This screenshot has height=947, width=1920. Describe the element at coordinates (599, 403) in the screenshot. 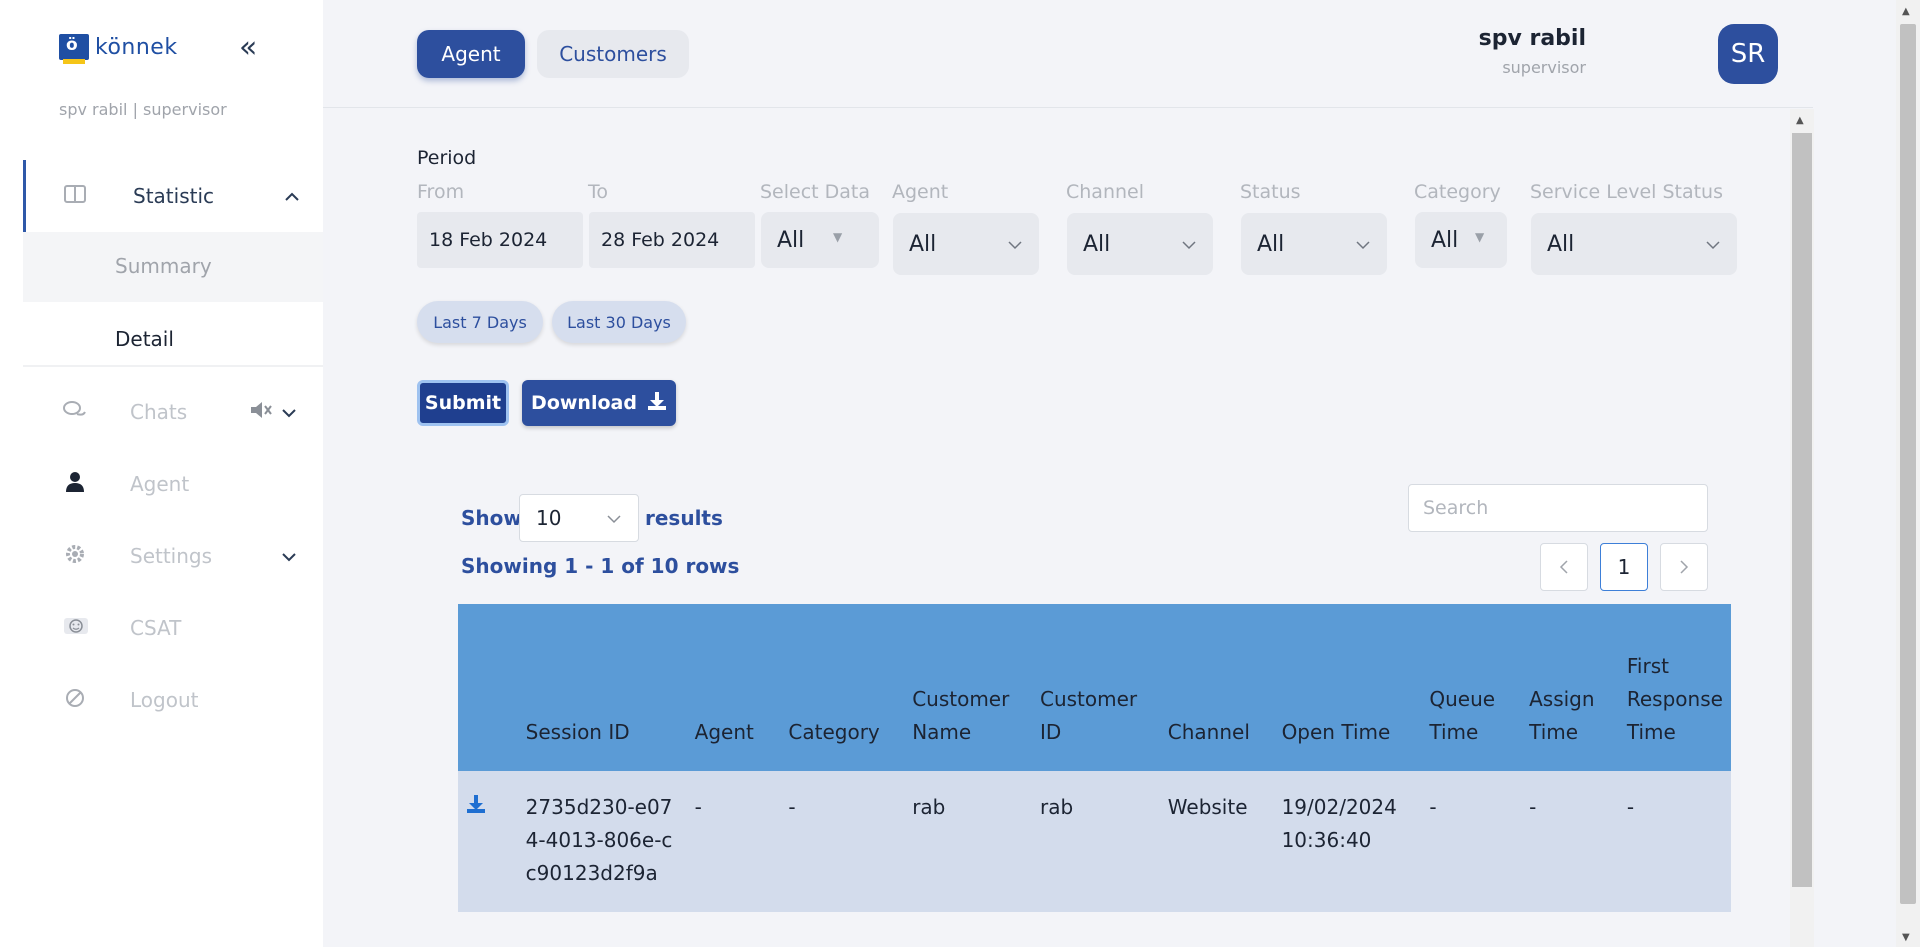

I see `download-button: Download` at that location.